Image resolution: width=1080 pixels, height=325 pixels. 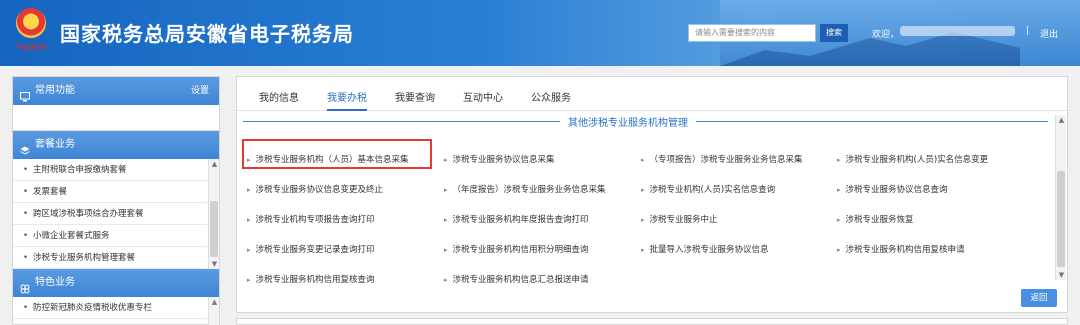 I want to click on tax-emblem-icon, so click(x=31, y=23).